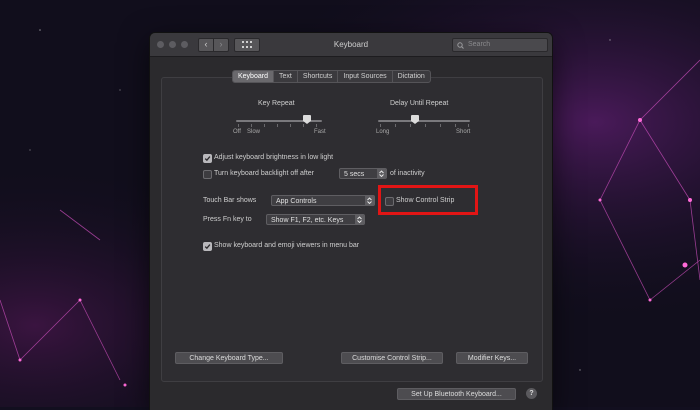  Describe the element at coordinates (424, 121) in the screenshot. I see `delay-until-repeat-slider` at that location.